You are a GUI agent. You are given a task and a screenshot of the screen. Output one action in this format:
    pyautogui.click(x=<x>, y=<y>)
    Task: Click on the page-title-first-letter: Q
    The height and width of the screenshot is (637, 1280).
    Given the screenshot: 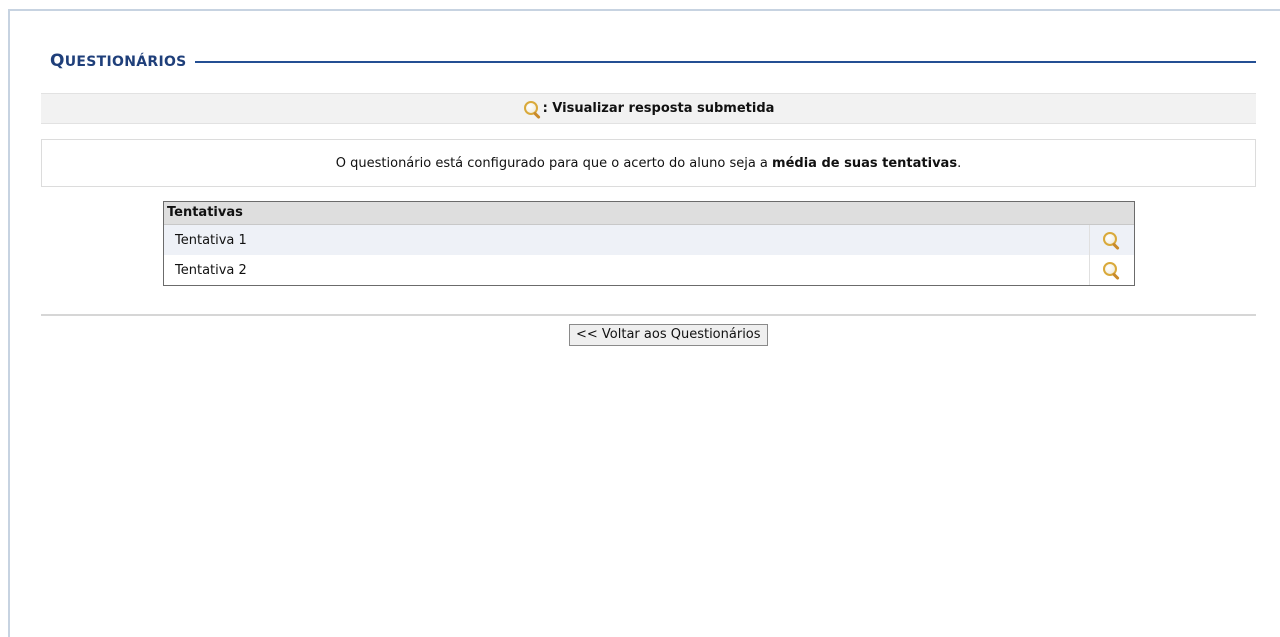 What is the action you would take?
    pyautogui.click(x=57, y=61)
    